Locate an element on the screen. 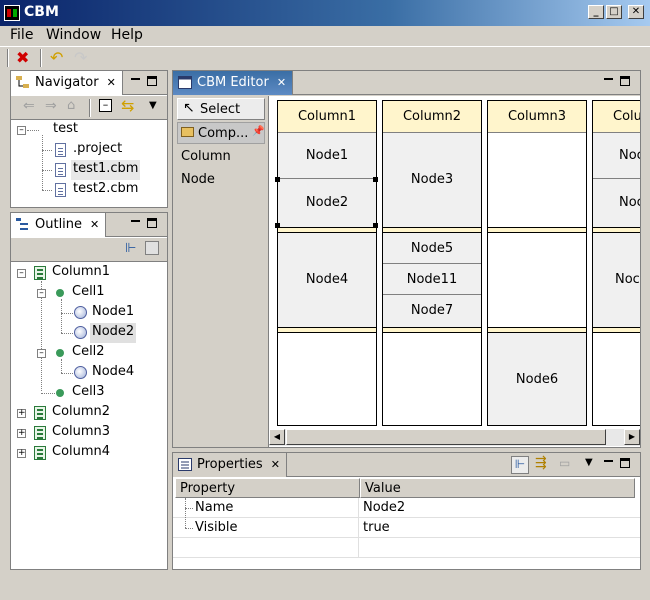 This screenshot has width=650, height=600. outline-tabbar: Outline ✕ is located at coordinates (89, 225).